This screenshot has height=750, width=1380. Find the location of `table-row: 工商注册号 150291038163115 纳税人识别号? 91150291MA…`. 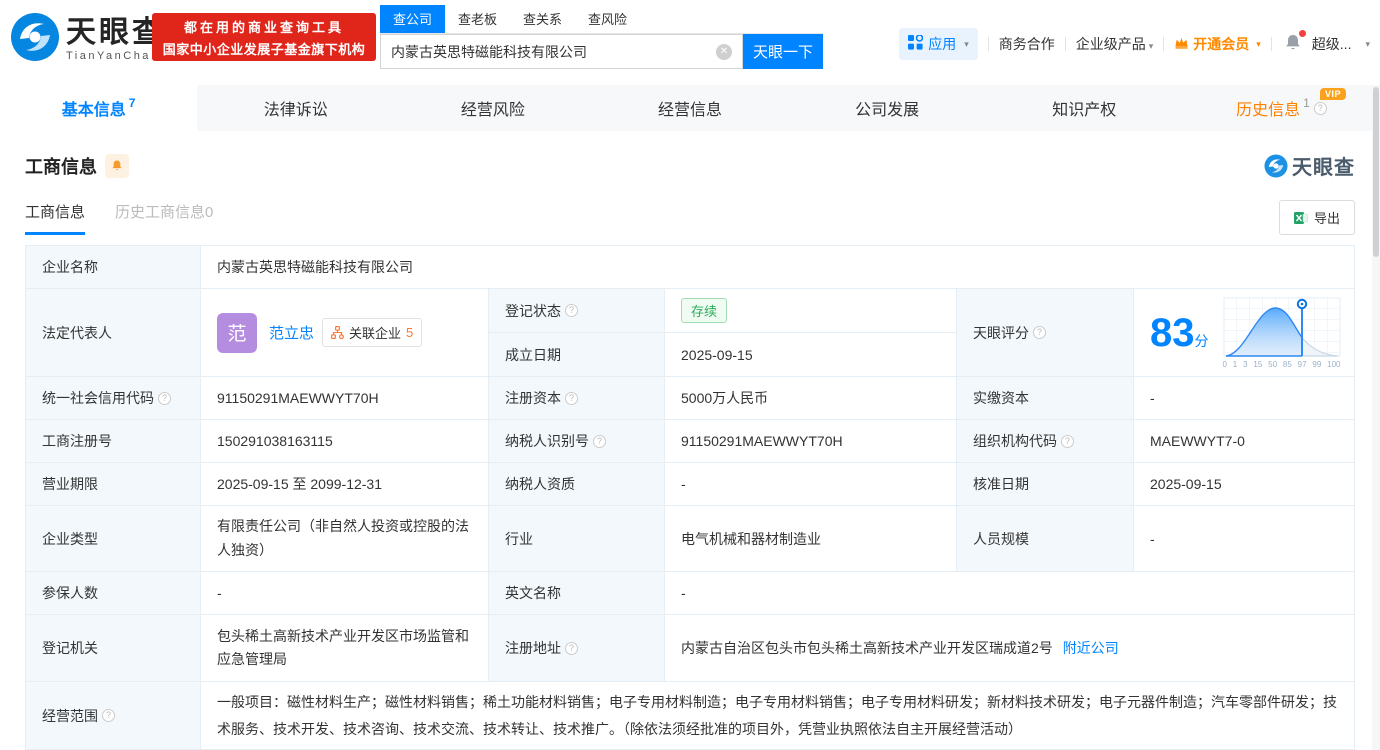

table-row: 工商注册号 150291038163115 纳税人识别号? 91150291MA… is located at coordinates (690, 441).